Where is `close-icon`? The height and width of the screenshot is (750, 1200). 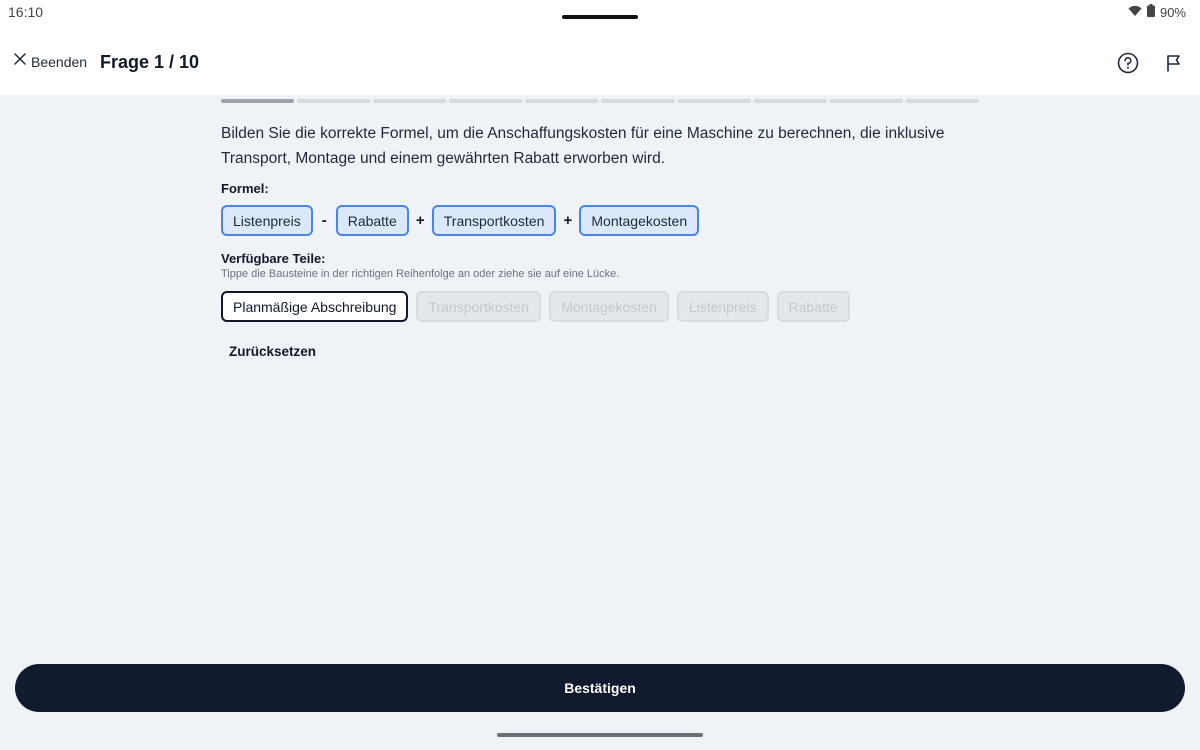 close-icon is located at coordinates (20, 61).